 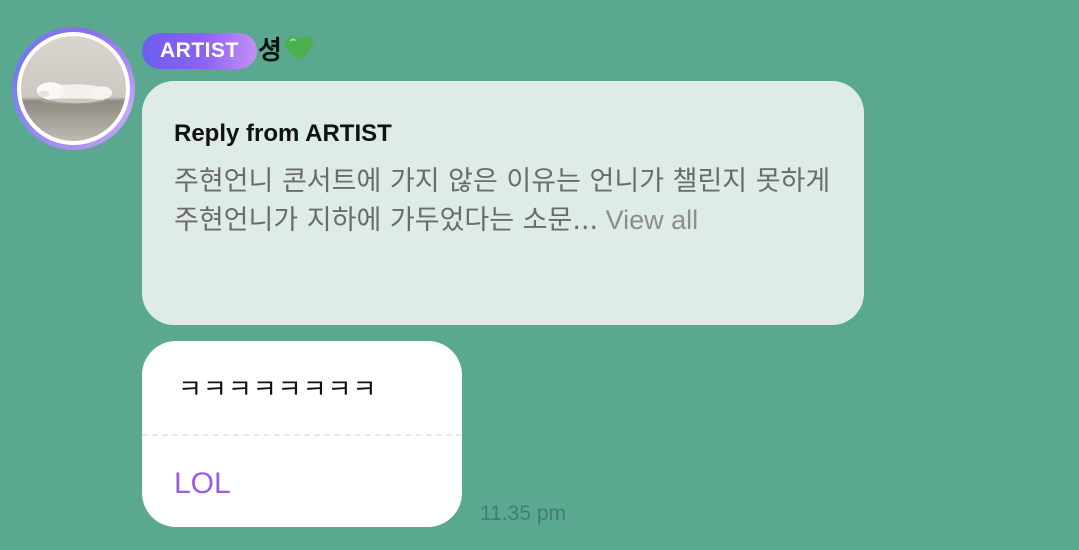 I want to click on message-text: ㅋㅋㅋㅋㅋㅋㅋㅋ, so click(x=278, y=390).